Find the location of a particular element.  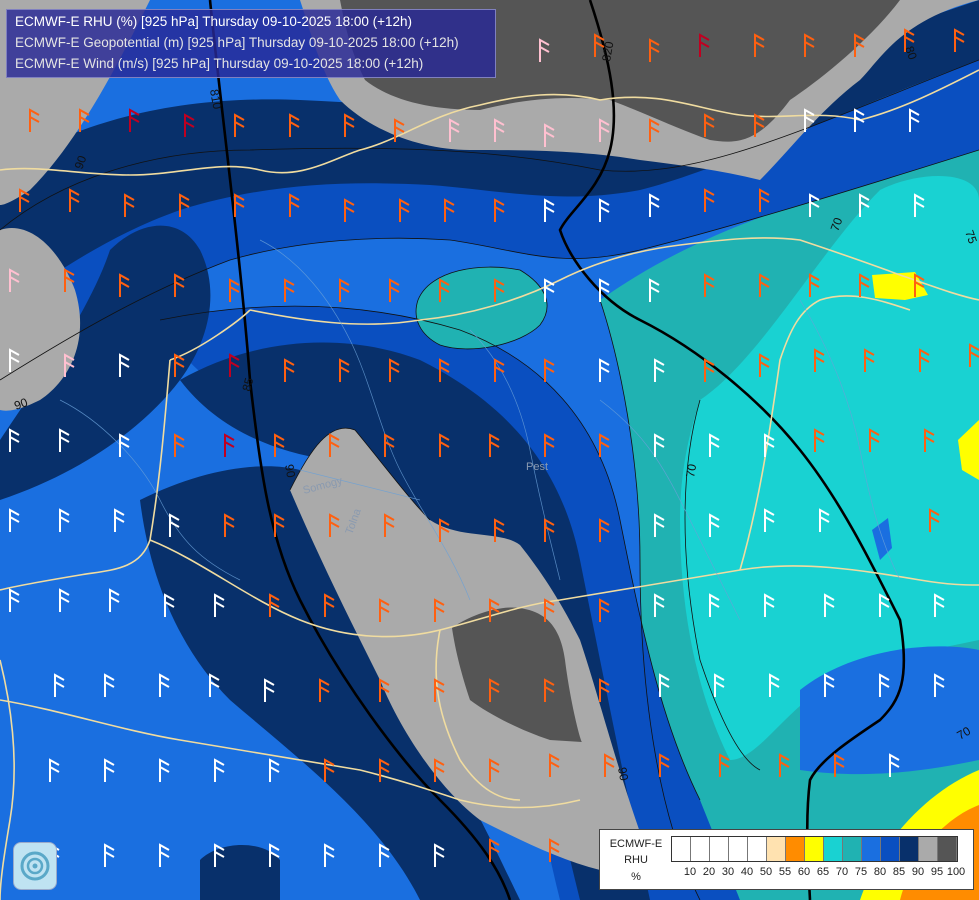

place-label-pest: Pest is located at coordinates (537, 467).